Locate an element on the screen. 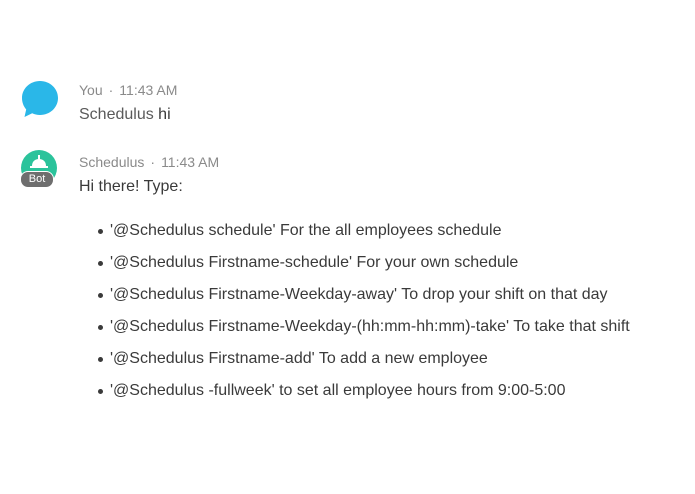 The height and width of the screenshot is (494, 695). message-meta: You · 11:43 AM is located at coordinates (128, 90).